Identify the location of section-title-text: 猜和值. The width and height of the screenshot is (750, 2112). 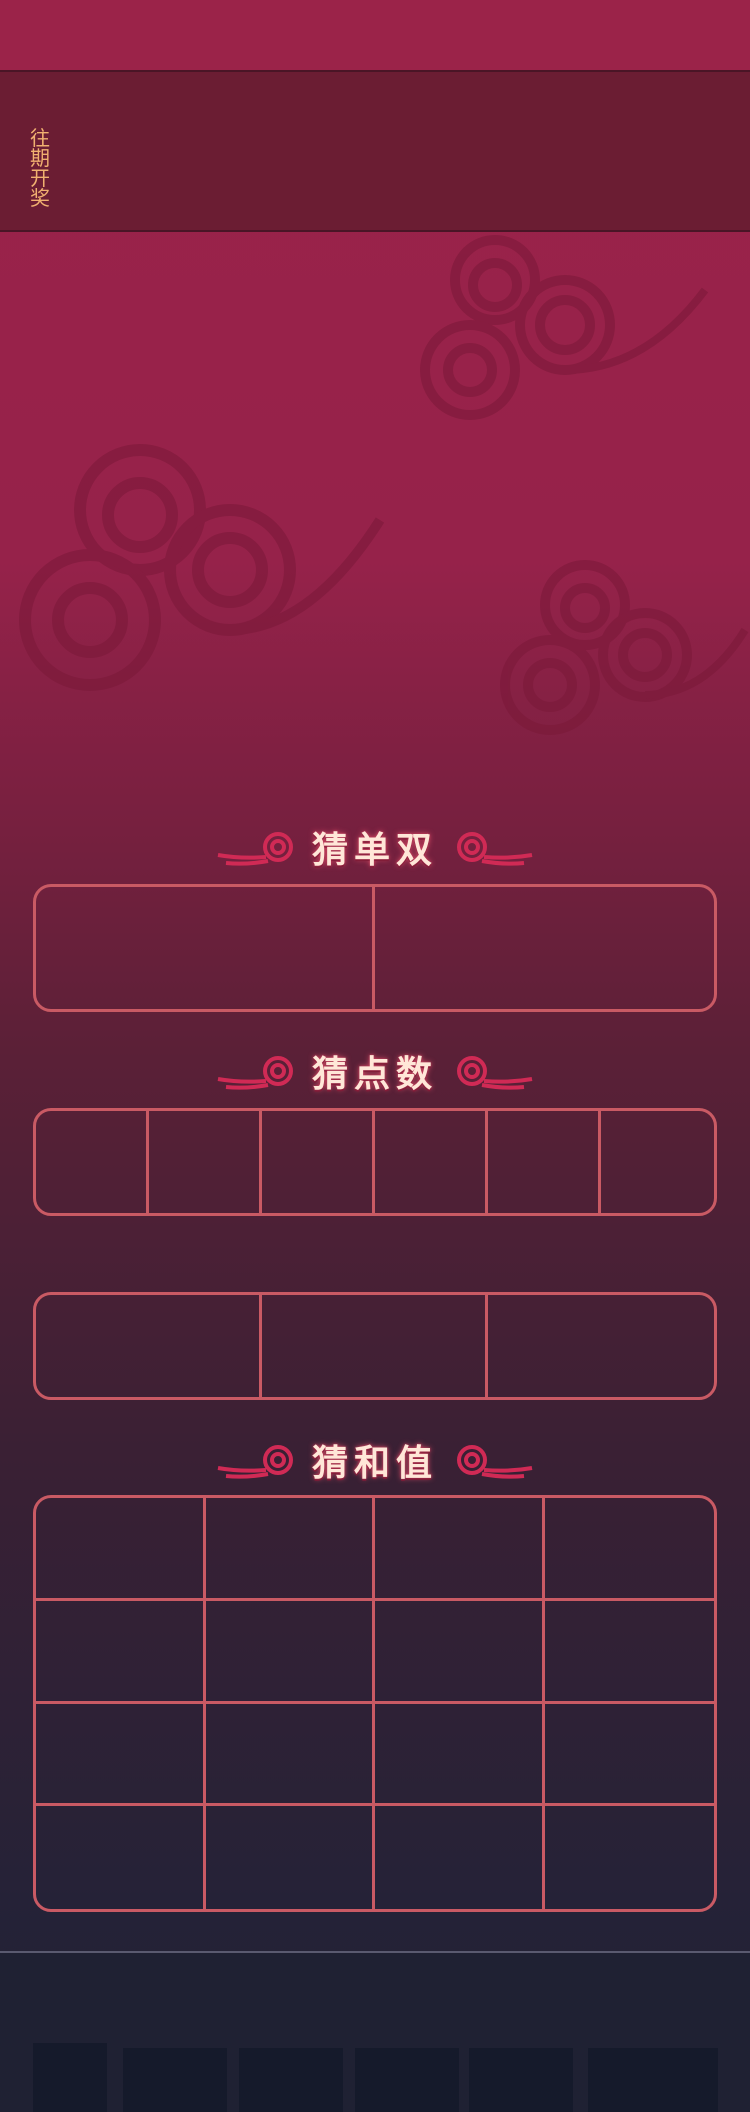
(374, 1463).